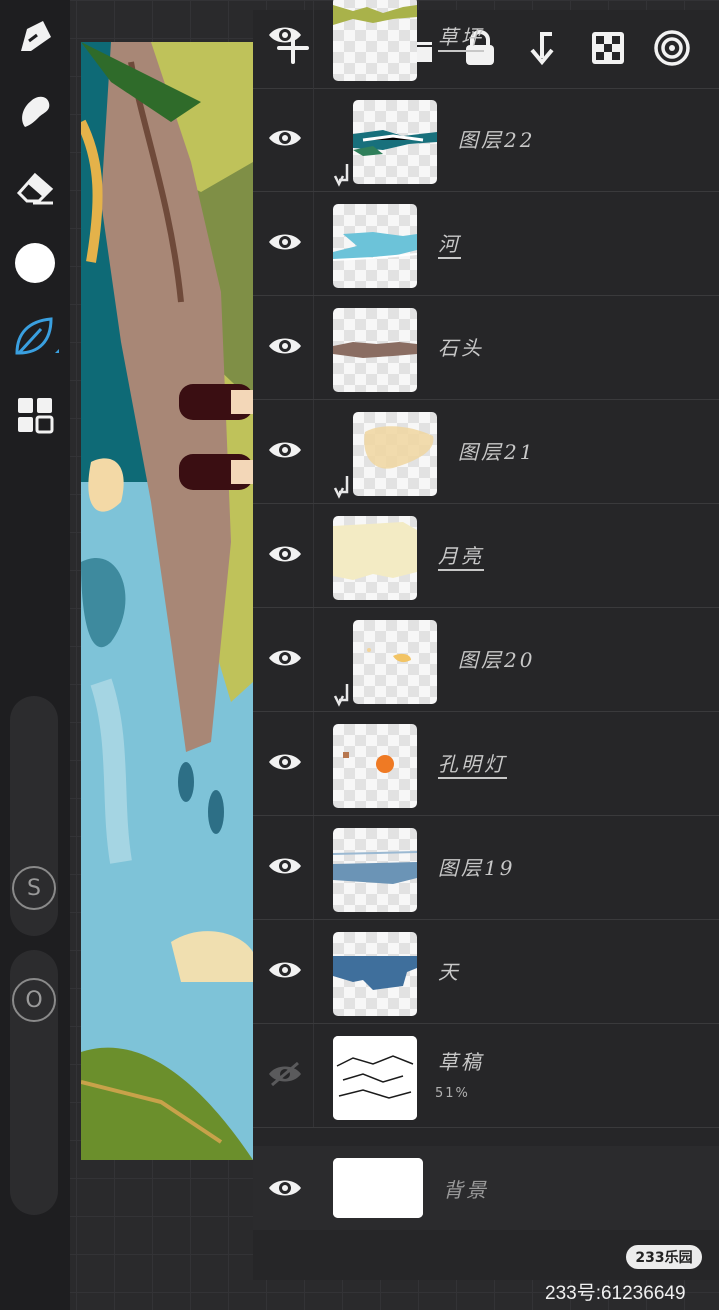 The image size is (719, 1310). Describe the element at coordinates (615, 1293) in the screenshot. I see `watermark-id: 233号:61236649` at that location.